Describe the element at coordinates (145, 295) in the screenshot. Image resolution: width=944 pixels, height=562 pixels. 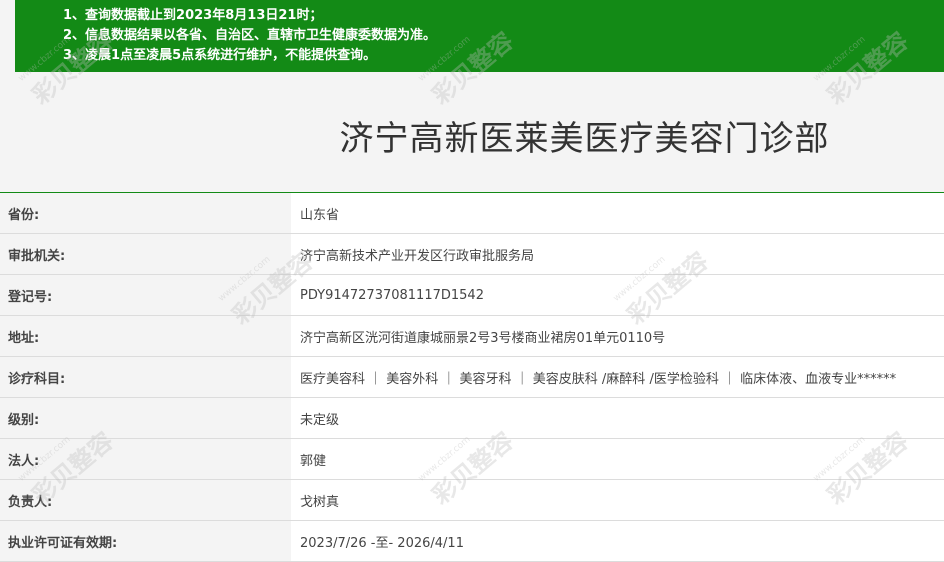
I see `row-label: 登记号:` at that location.